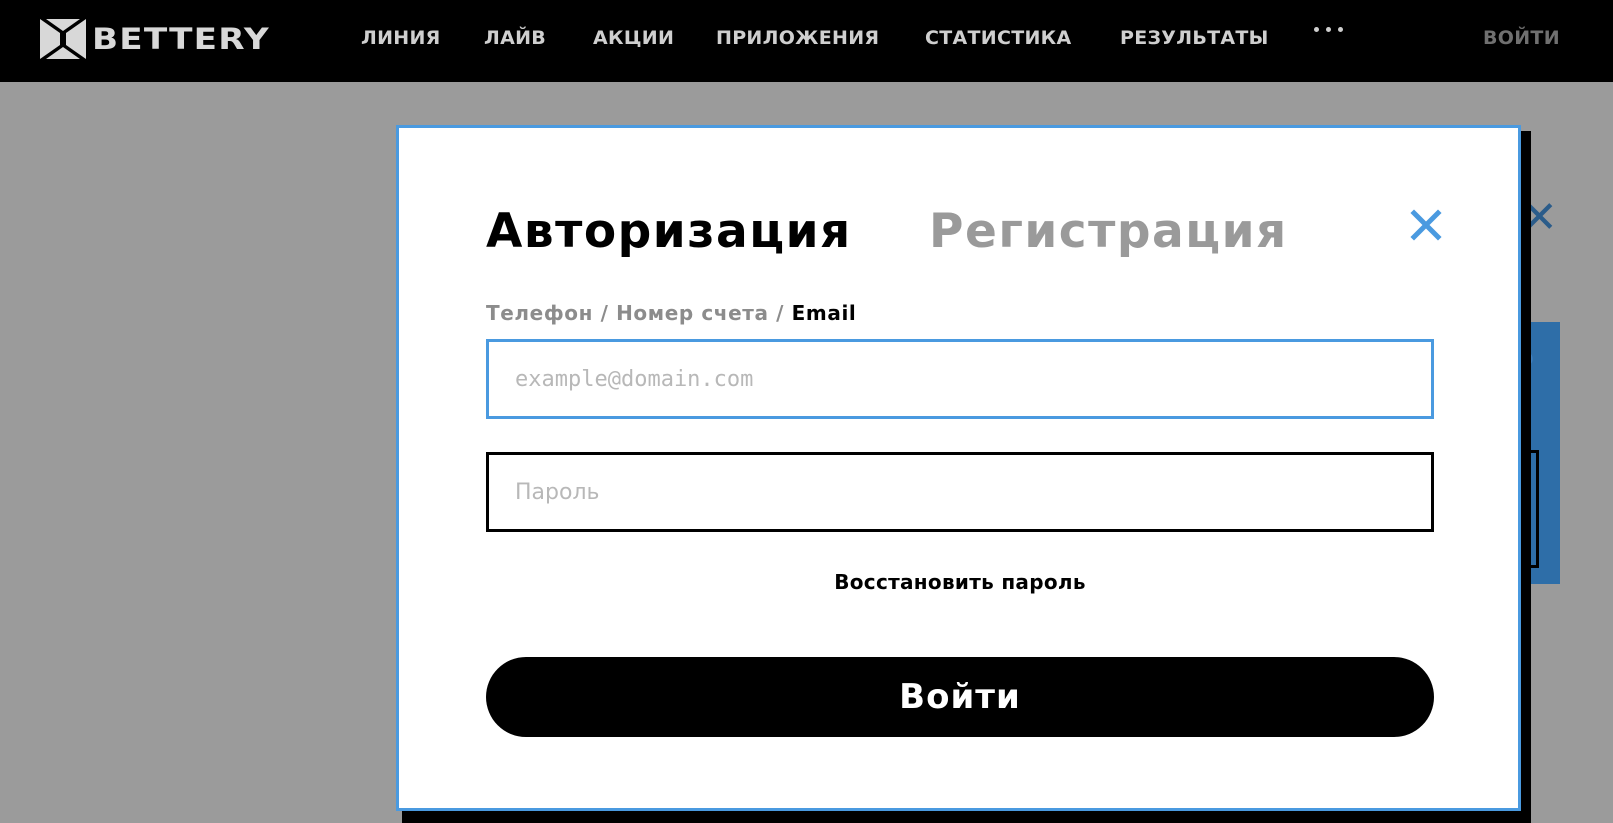  Describe the element at coordinates (1194, 38) in the screenshot. I see `nav-item-results: РЕЗУЛЬТАТЫ` at that location.